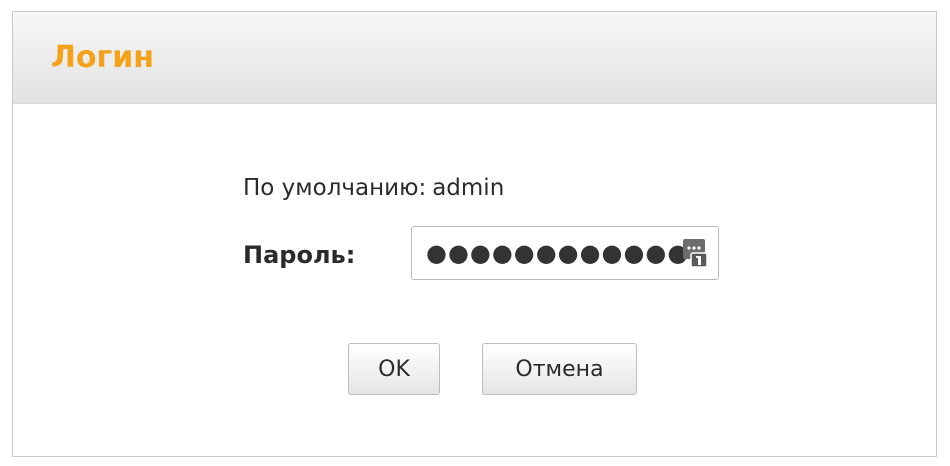  Describe the element at coordinates (696, 253) in the screenshot. I see `keyring-icon` at that location.